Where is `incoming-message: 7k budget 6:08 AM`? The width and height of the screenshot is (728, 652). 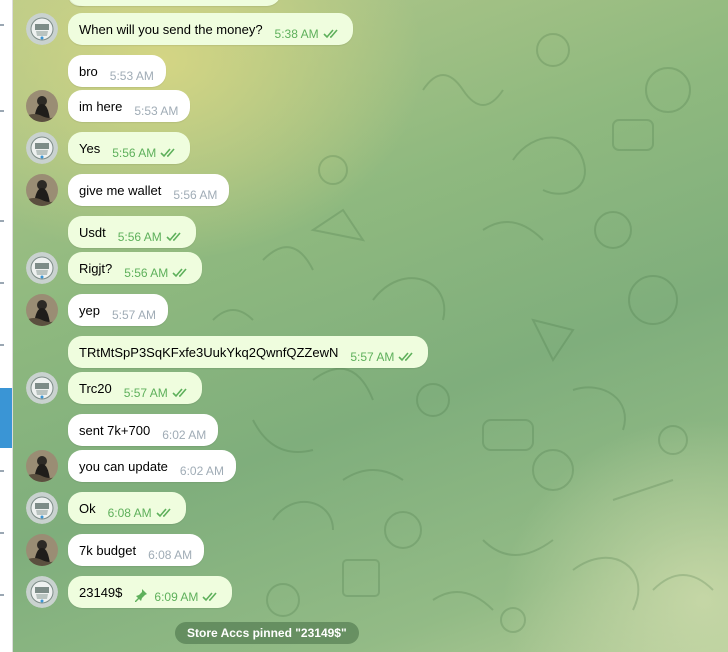 incoming-message: 7k budget 6:08 AM is located at coordinates (136, 550).